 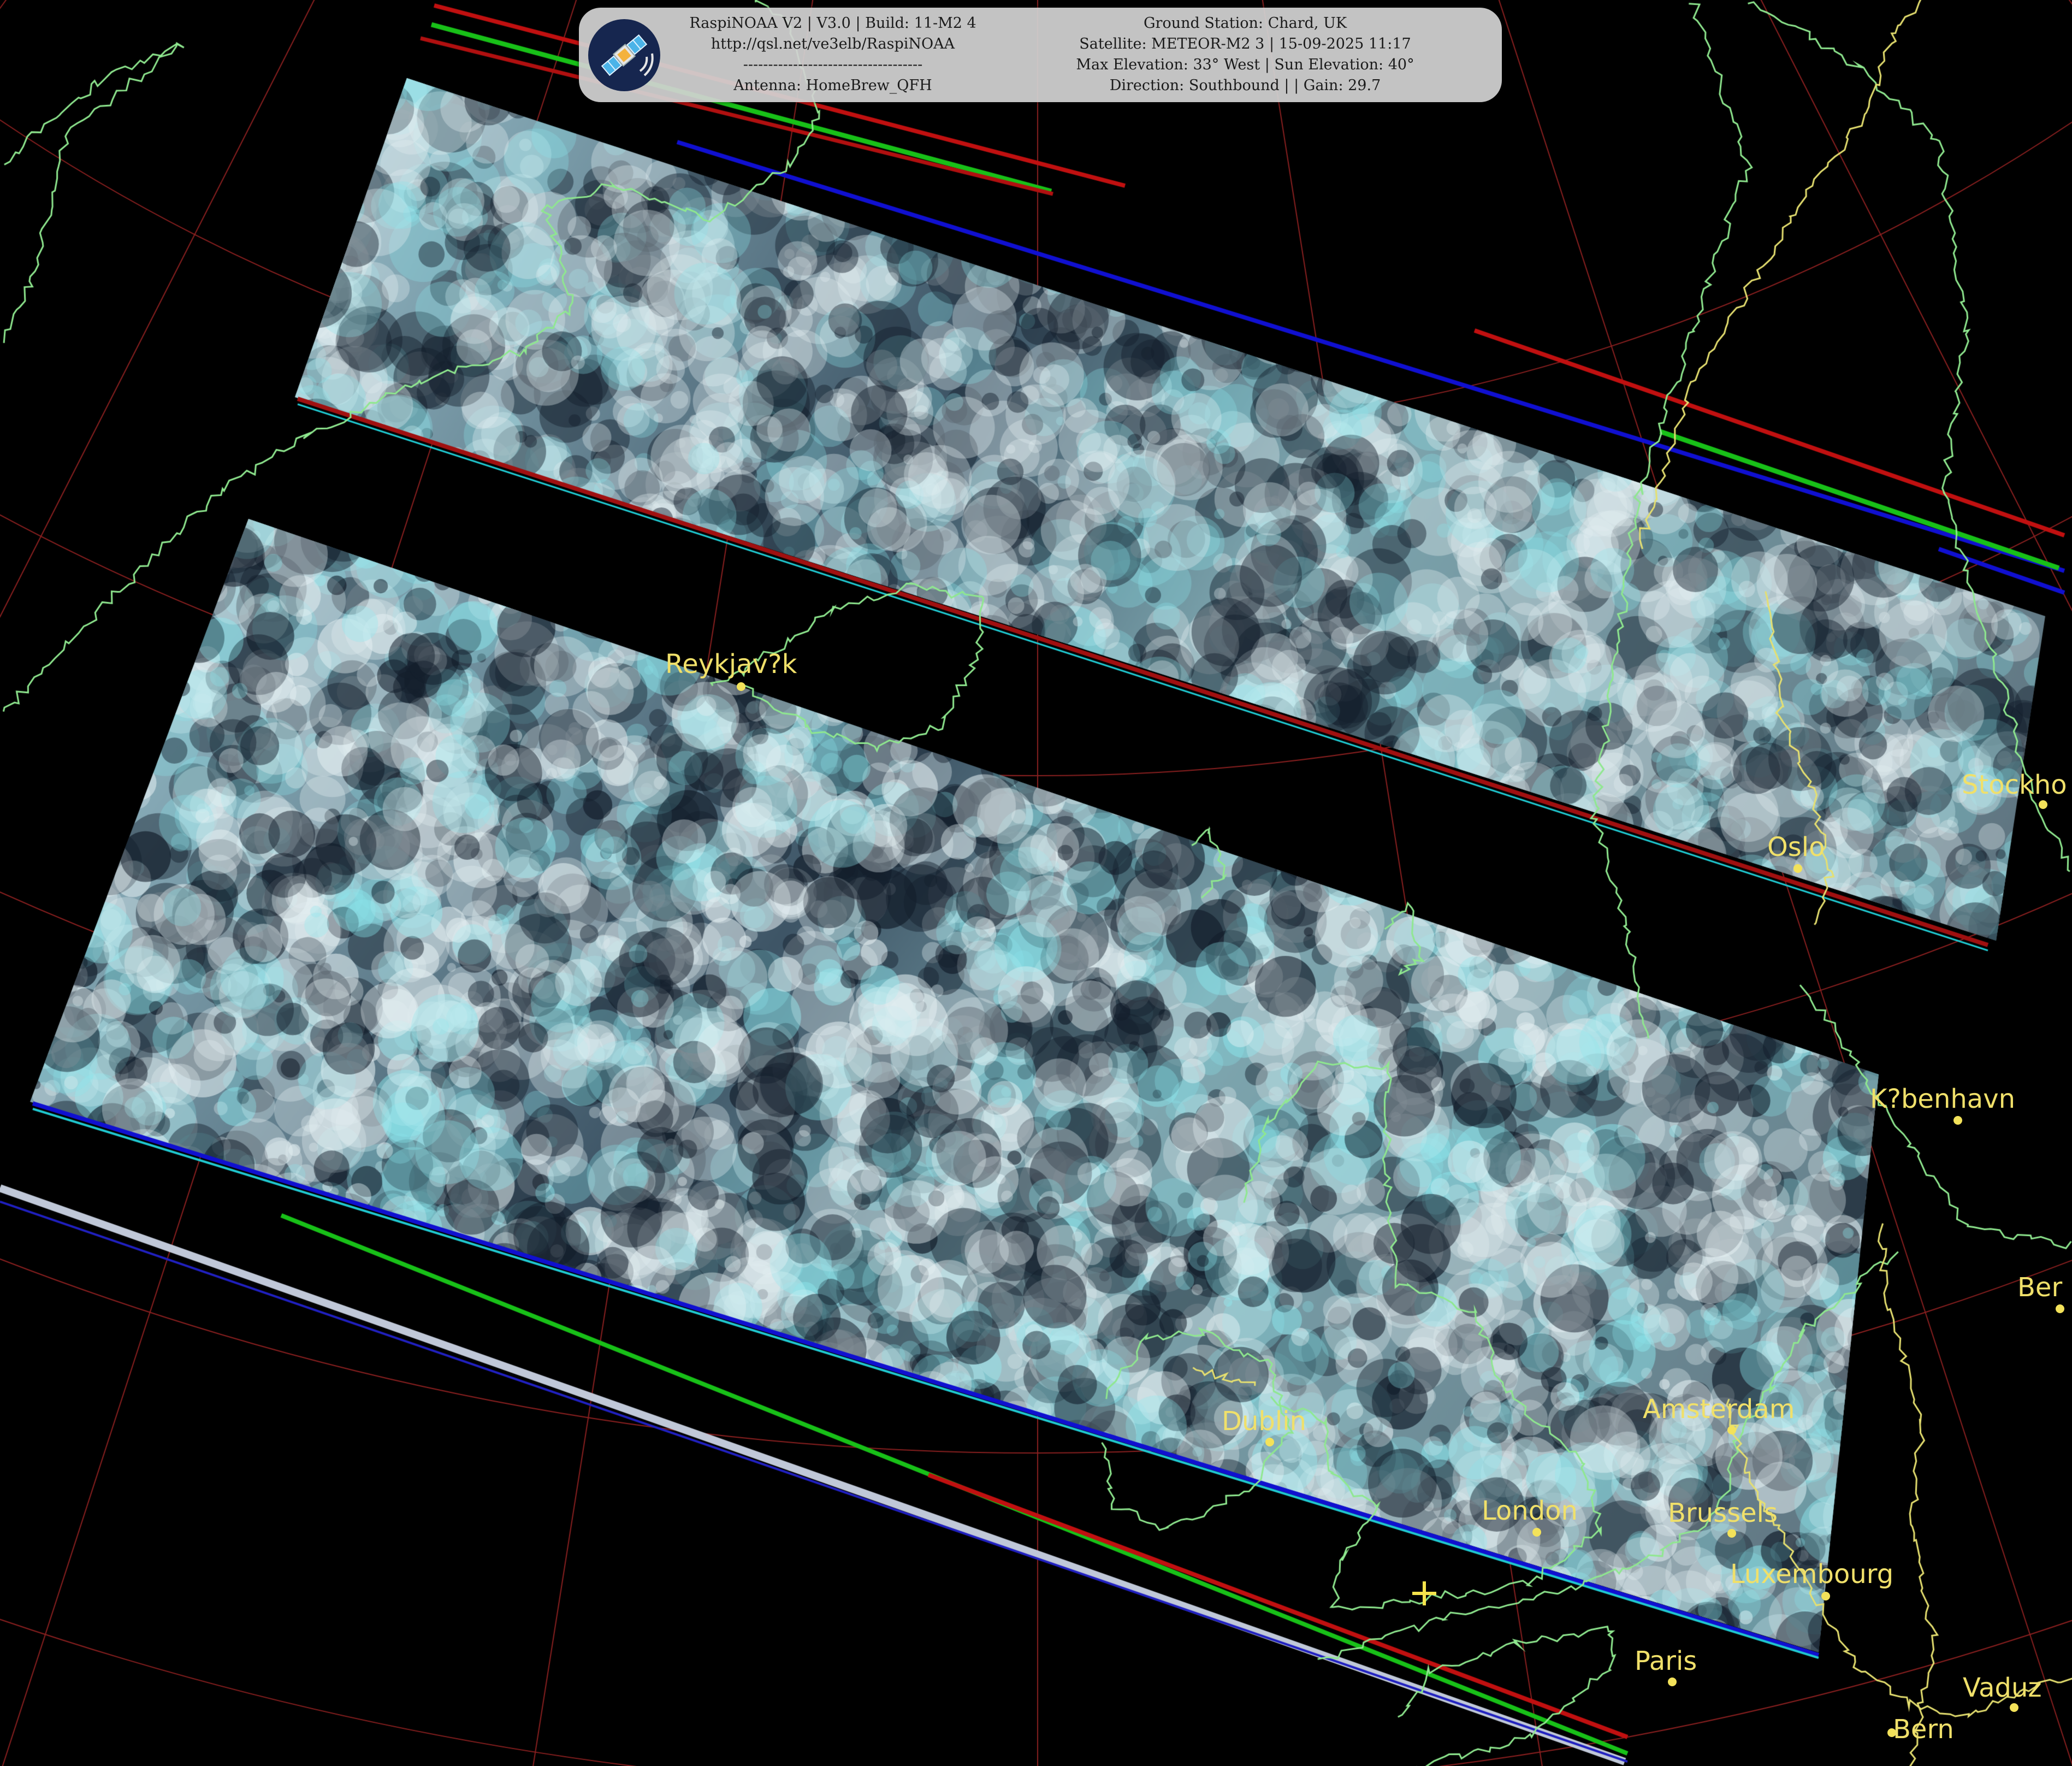 I want to click on city-label-reykjavik: Reykjav?k, so click(x=731, y=664).